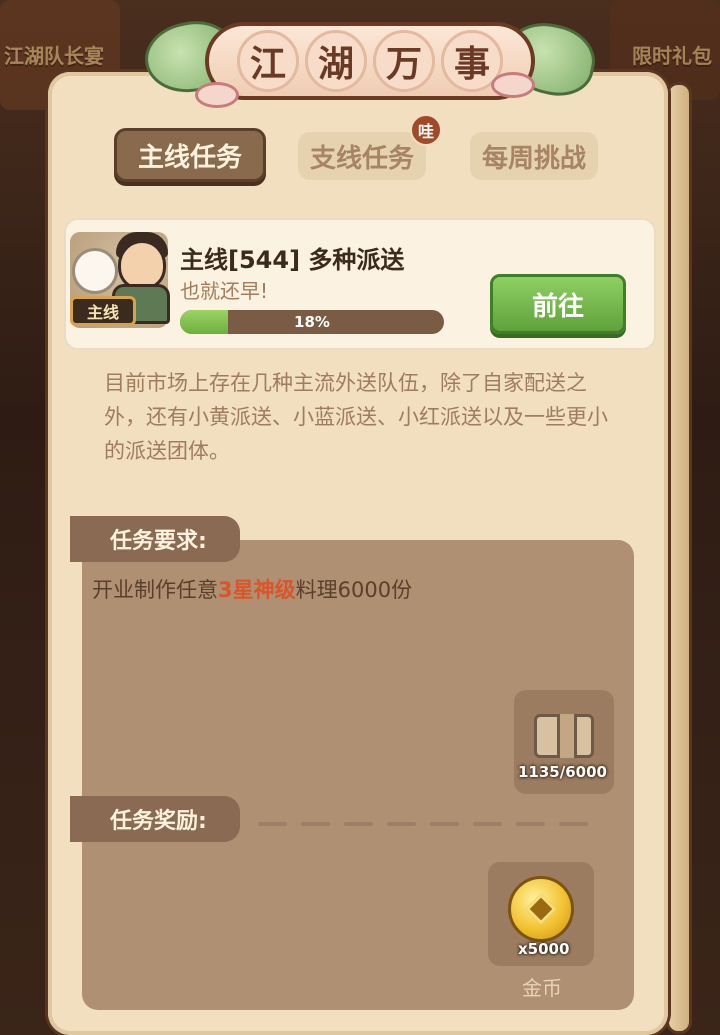 This screenshot has height=1035, width=720. Describe the element at coordinates (155, 539) in the screenshot. I see `requirement-label: 任务要求:` at that location.